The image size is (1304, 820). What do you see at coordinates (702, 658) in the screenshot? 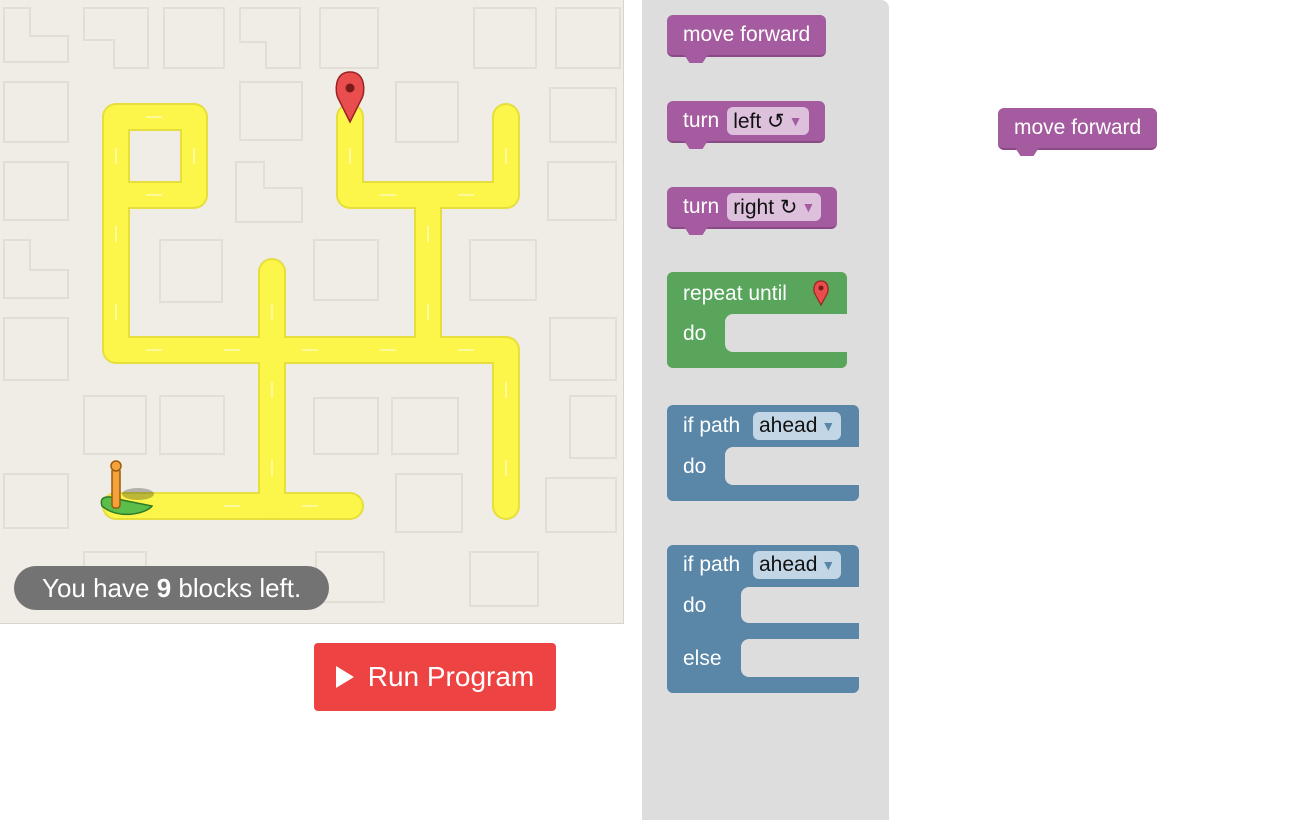
I see `if-else-else-label: else` at bounding box center [702, 658].